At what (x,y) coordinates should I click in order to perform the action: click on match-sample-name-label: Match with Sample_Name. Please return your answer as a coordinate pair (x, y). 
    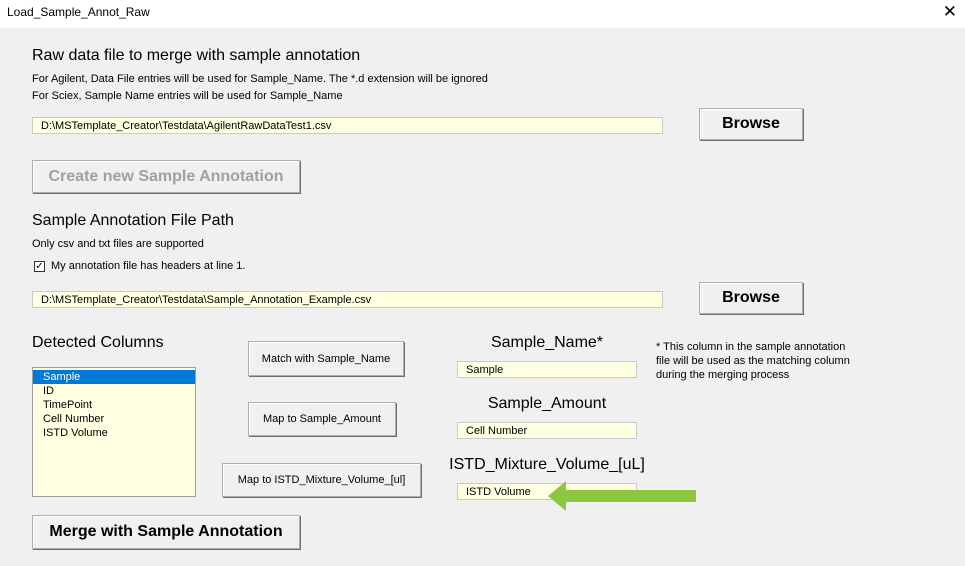
    Looking at the image, I should click on (326, 358).